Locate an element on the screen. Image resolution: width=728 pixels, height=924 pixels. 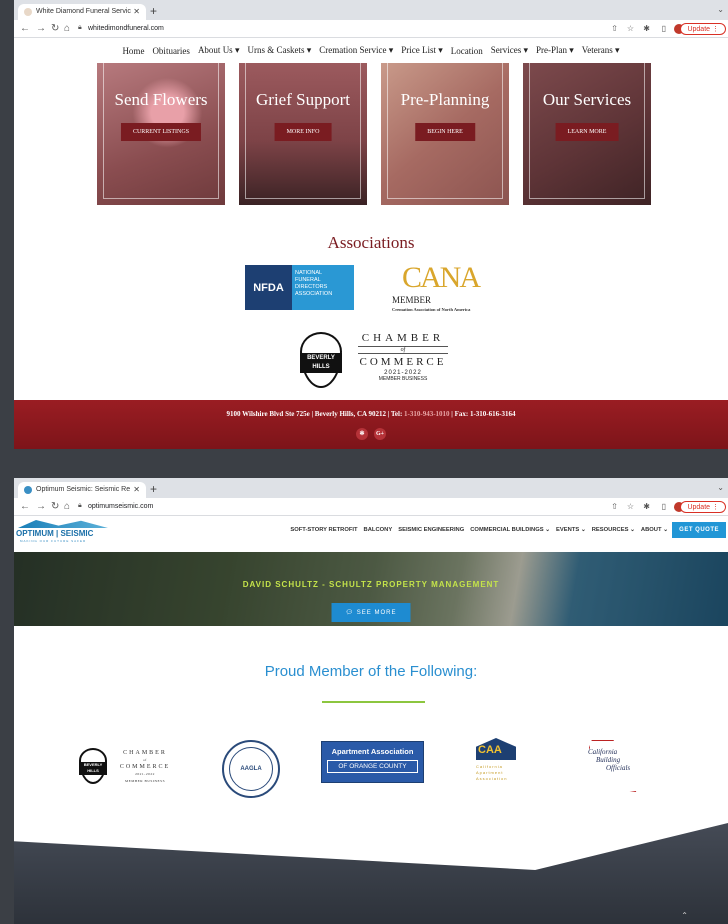
nav-item-services: Services ▾ is located at coordinates (509, 50).